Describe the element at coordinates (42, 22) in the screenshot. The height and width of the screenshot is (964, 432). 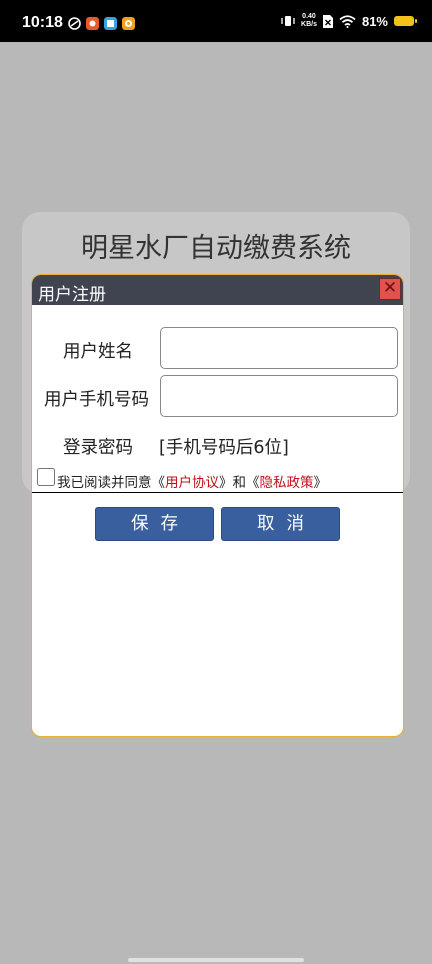
I see `status-time: 10:18` at that location.